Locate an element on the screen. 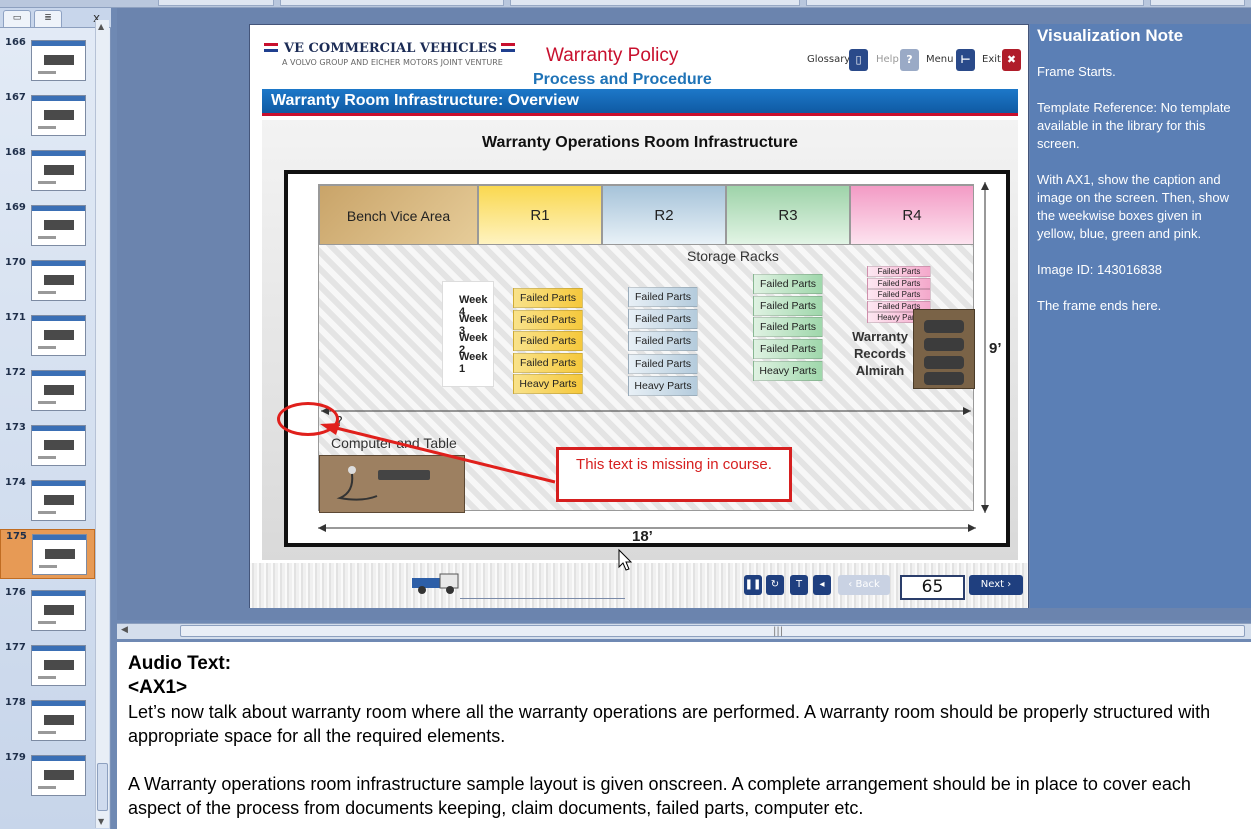  almirah-label: Warranty Records Almirah is located at coordinates (880, 353).